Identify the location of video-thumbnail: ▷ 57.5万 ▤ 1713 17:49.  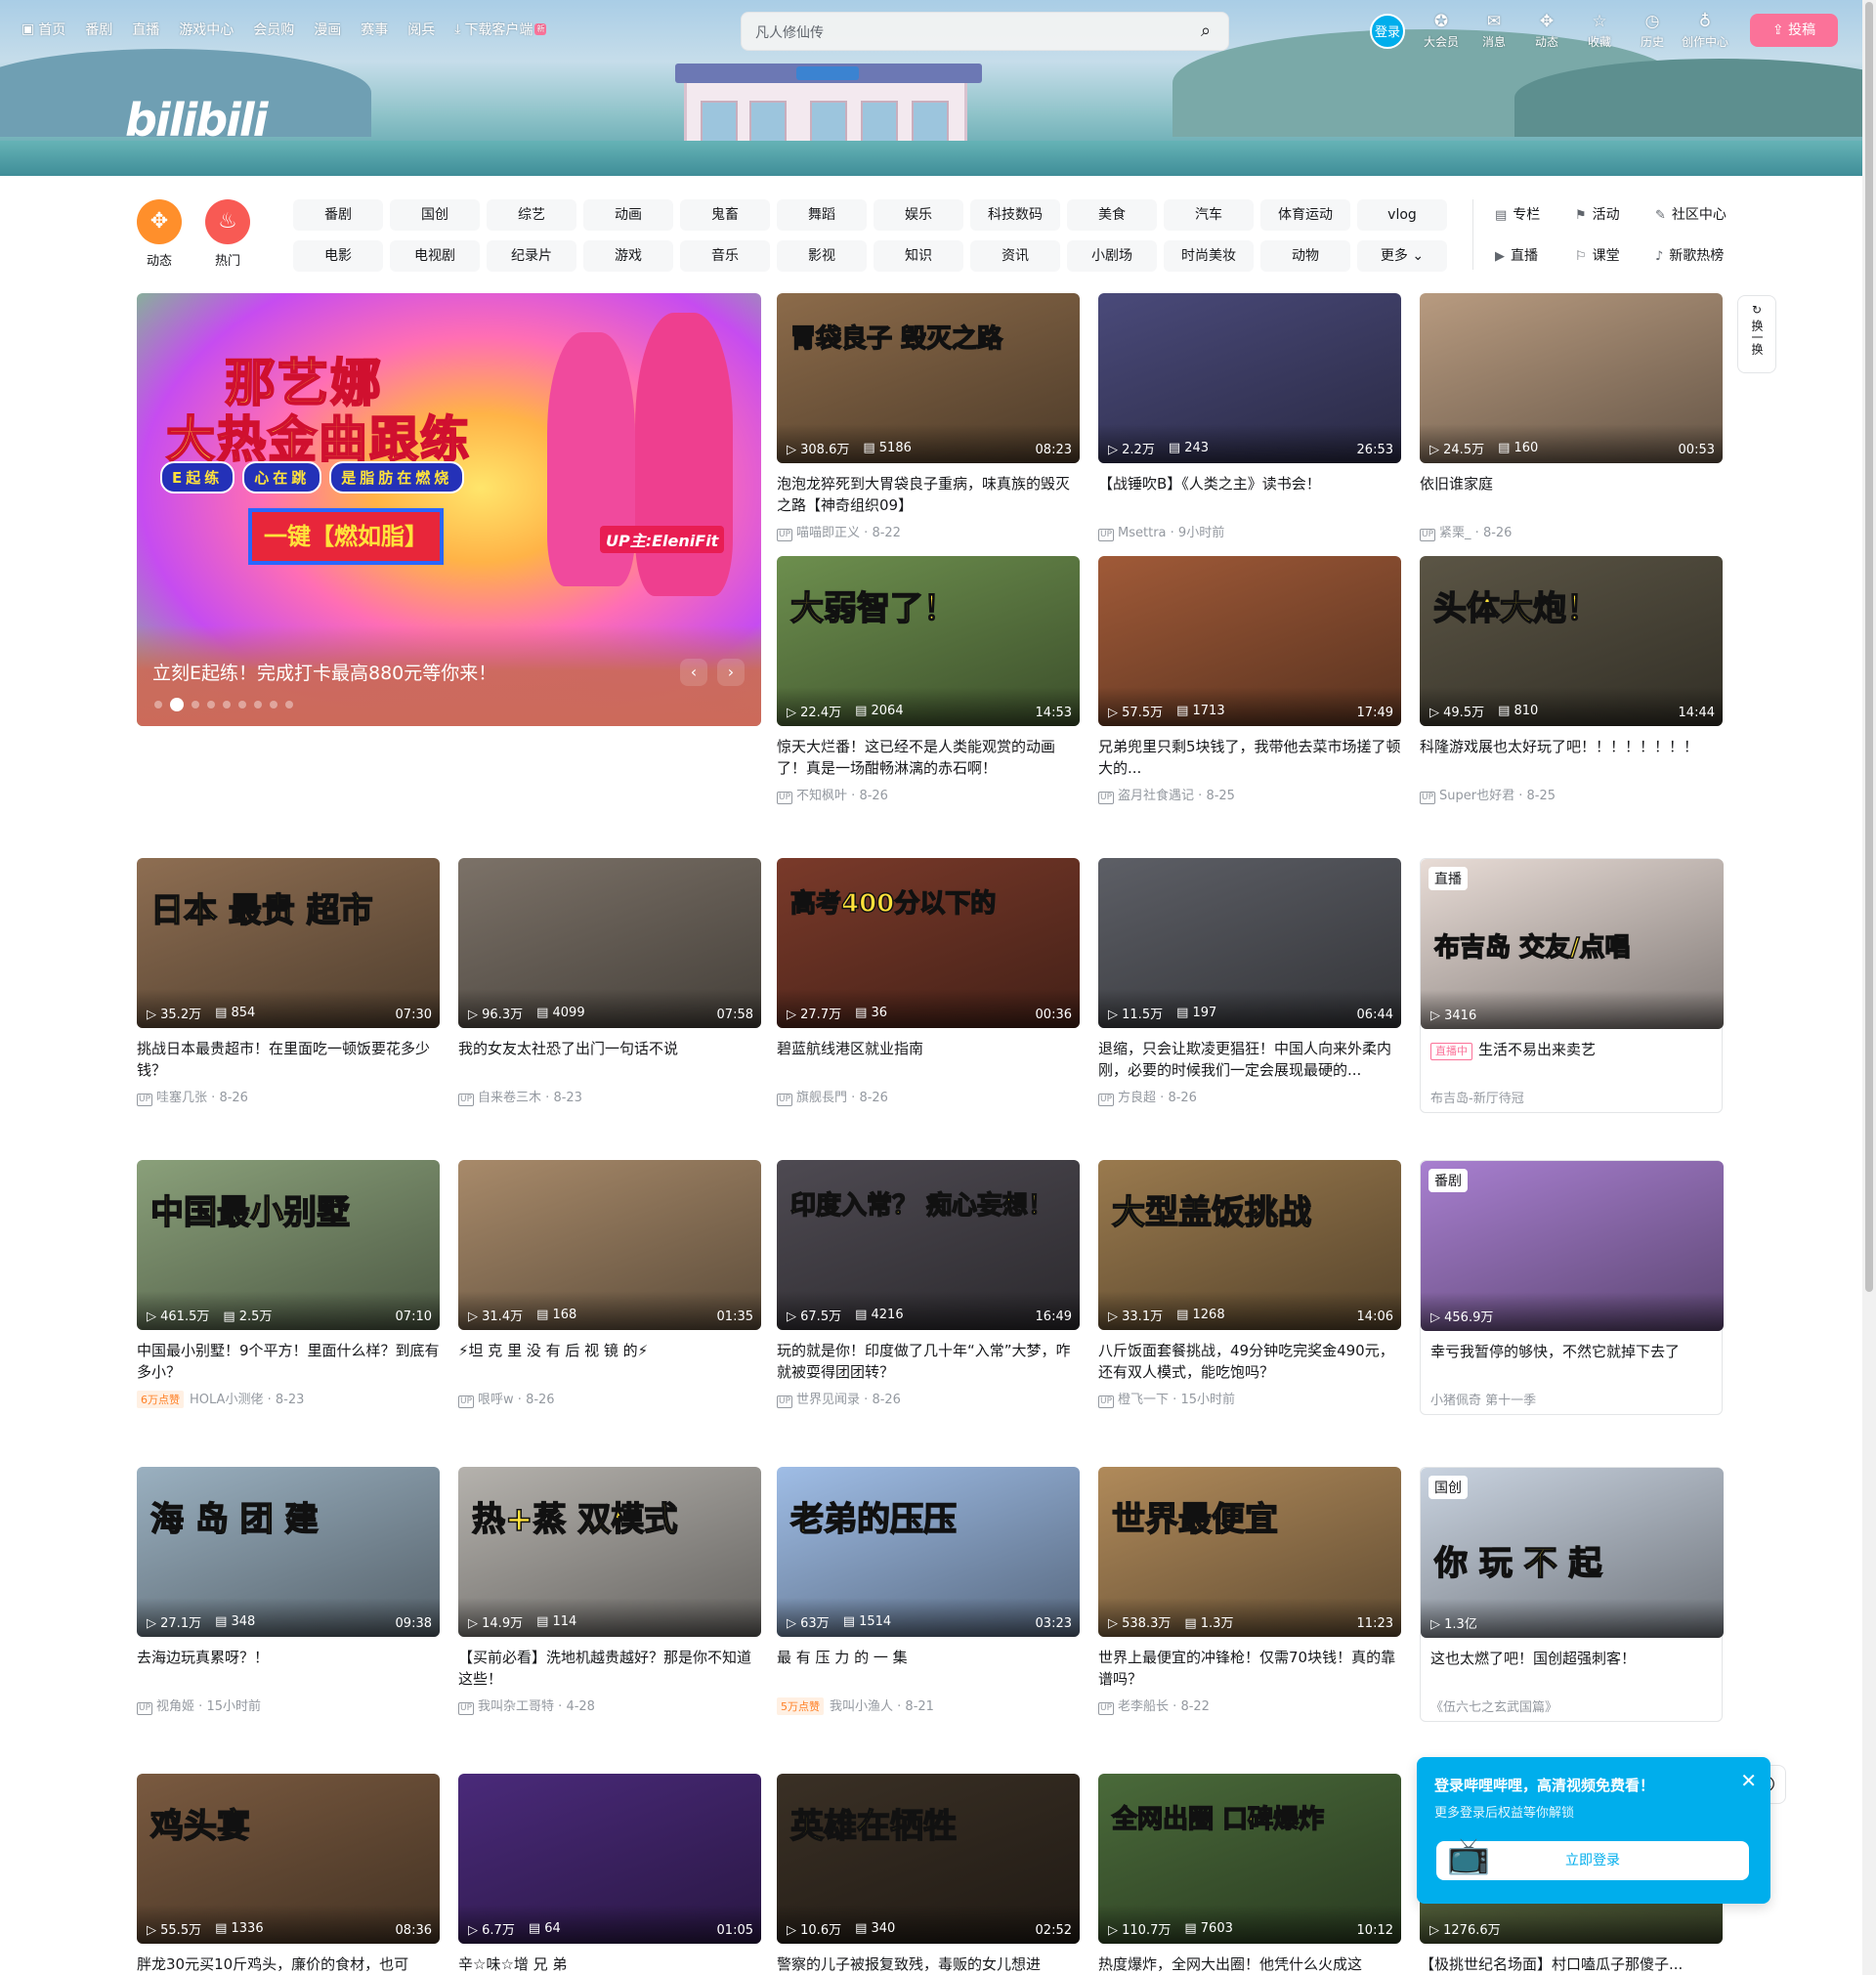
(1249, 641).